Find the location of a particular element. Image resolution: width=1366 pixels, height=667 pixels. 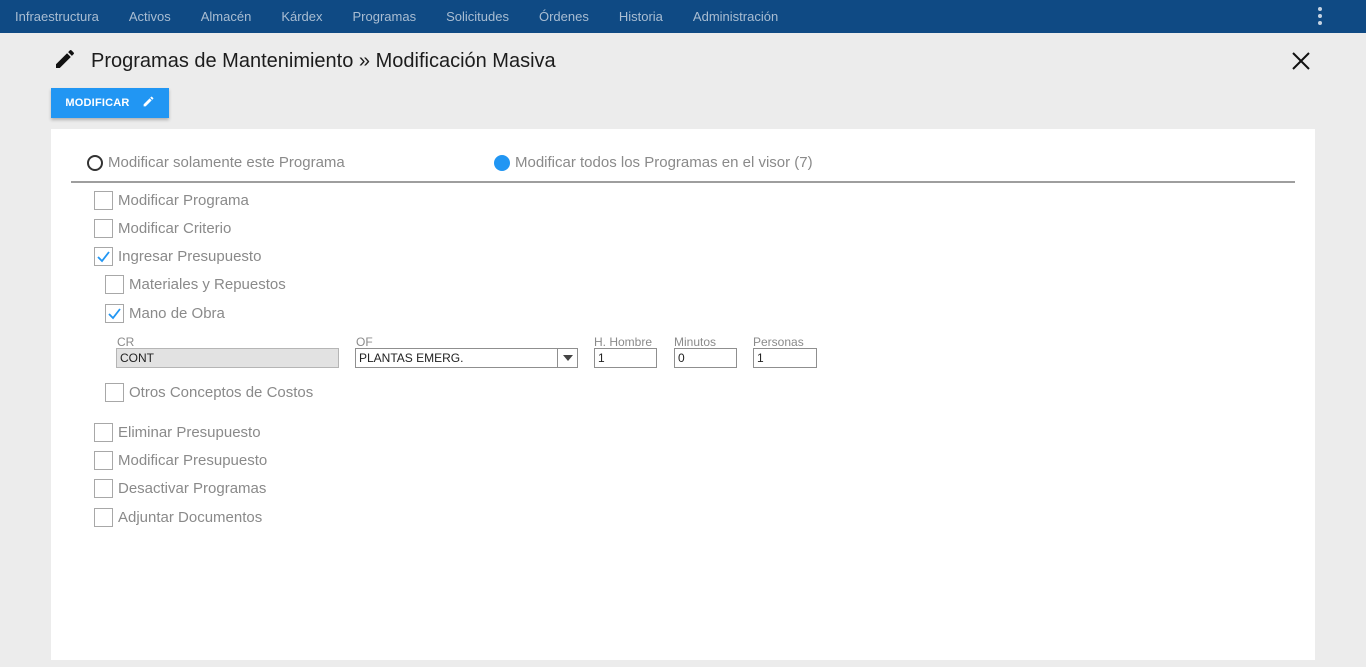

modify-button: MODIFICAR is located at coordinates (110, 103).